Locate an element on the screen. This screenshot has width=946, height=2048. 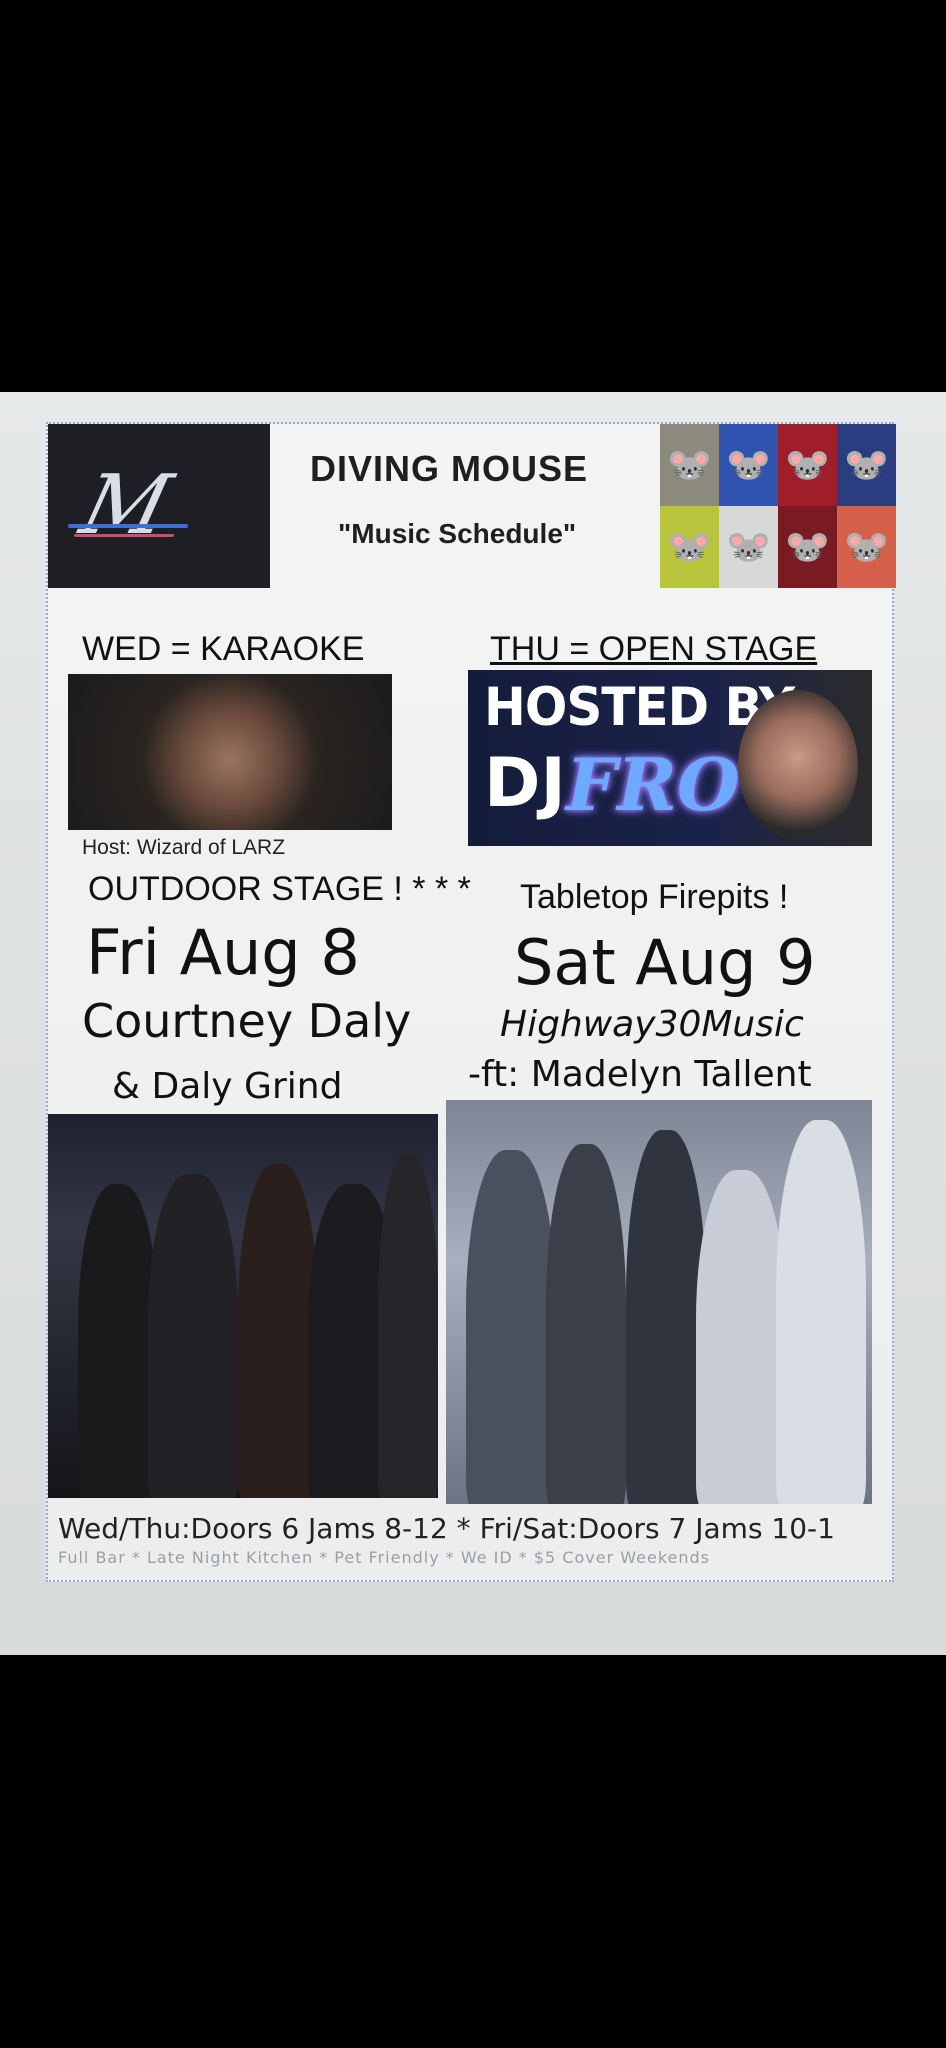
saturday-artist: Highway30Music is located at coordinates (652, 1024).